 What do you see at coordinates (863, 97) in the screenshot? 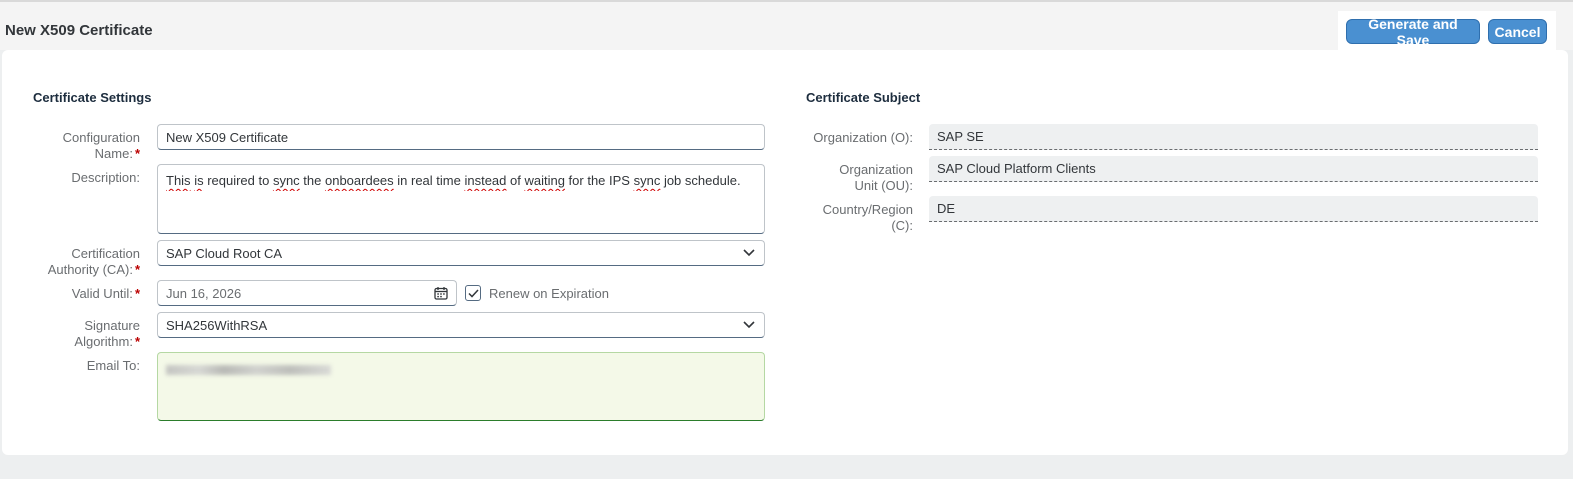
I see `certificate-subject-title: Certificate Subject` at bounding box center [863, 97].